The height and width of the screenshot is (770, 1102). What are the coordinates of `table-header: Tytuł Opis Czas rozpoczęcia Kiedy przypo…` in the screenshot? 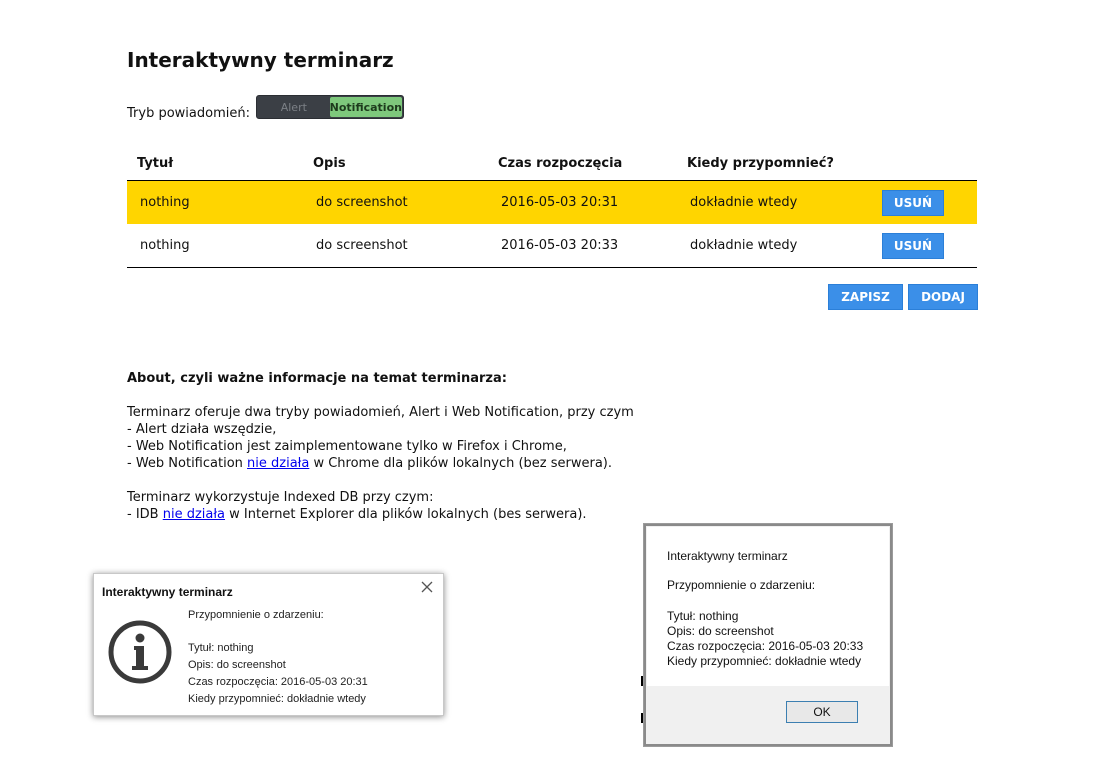 It's located at (552, 164).